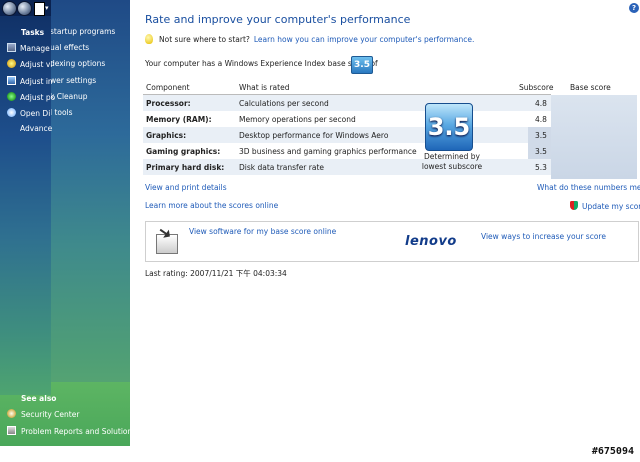 Image resolution: width=640 pixels, height=462 pixels. I want to click on back-button, so click(9, 8).